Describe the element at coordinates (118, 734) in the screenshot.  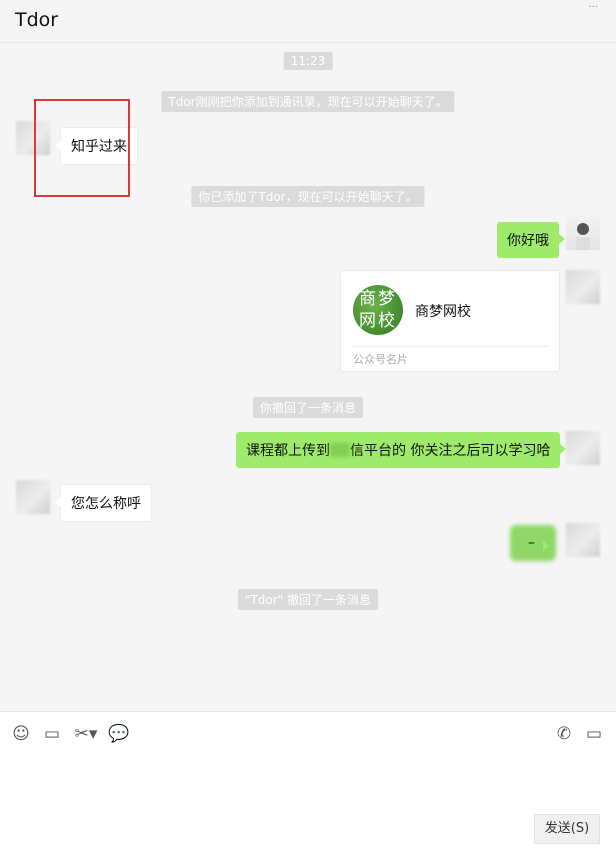
I see `speech-bubble-icon: 💬` at that location.